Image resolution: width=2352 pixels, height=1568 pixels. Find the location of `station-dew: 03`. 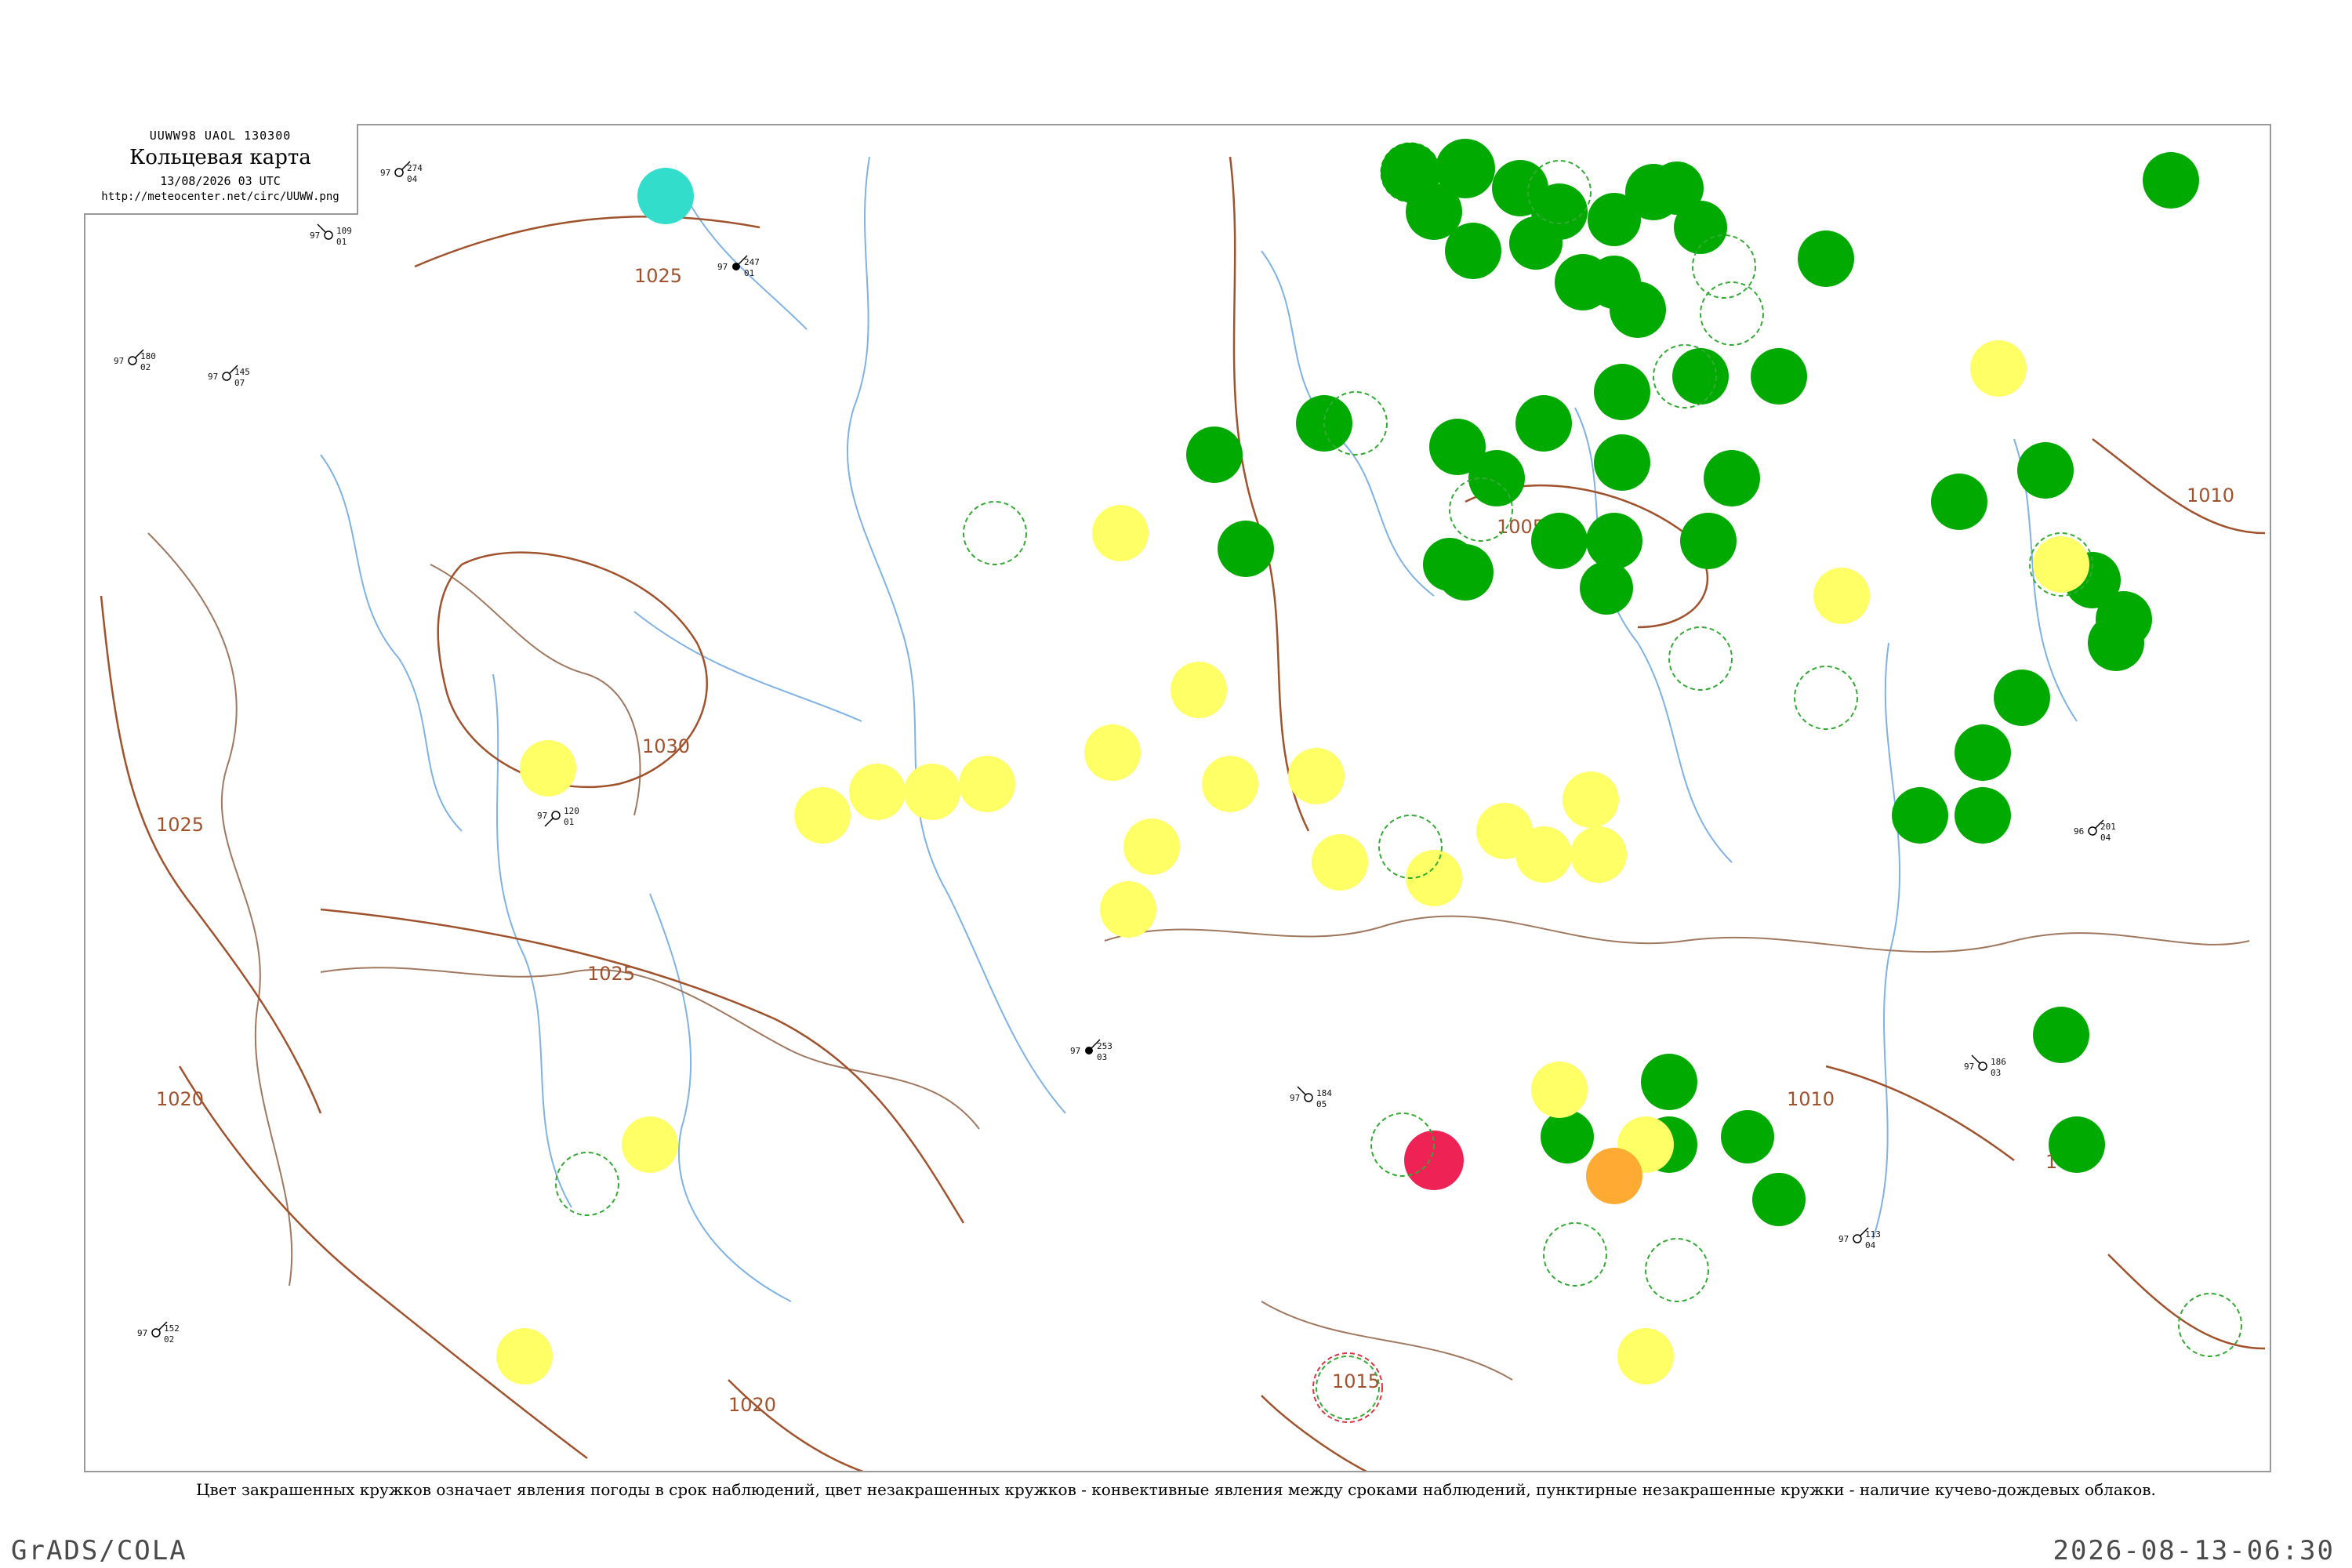

station-dew: 03 is located at coordinates (1996, 1073).